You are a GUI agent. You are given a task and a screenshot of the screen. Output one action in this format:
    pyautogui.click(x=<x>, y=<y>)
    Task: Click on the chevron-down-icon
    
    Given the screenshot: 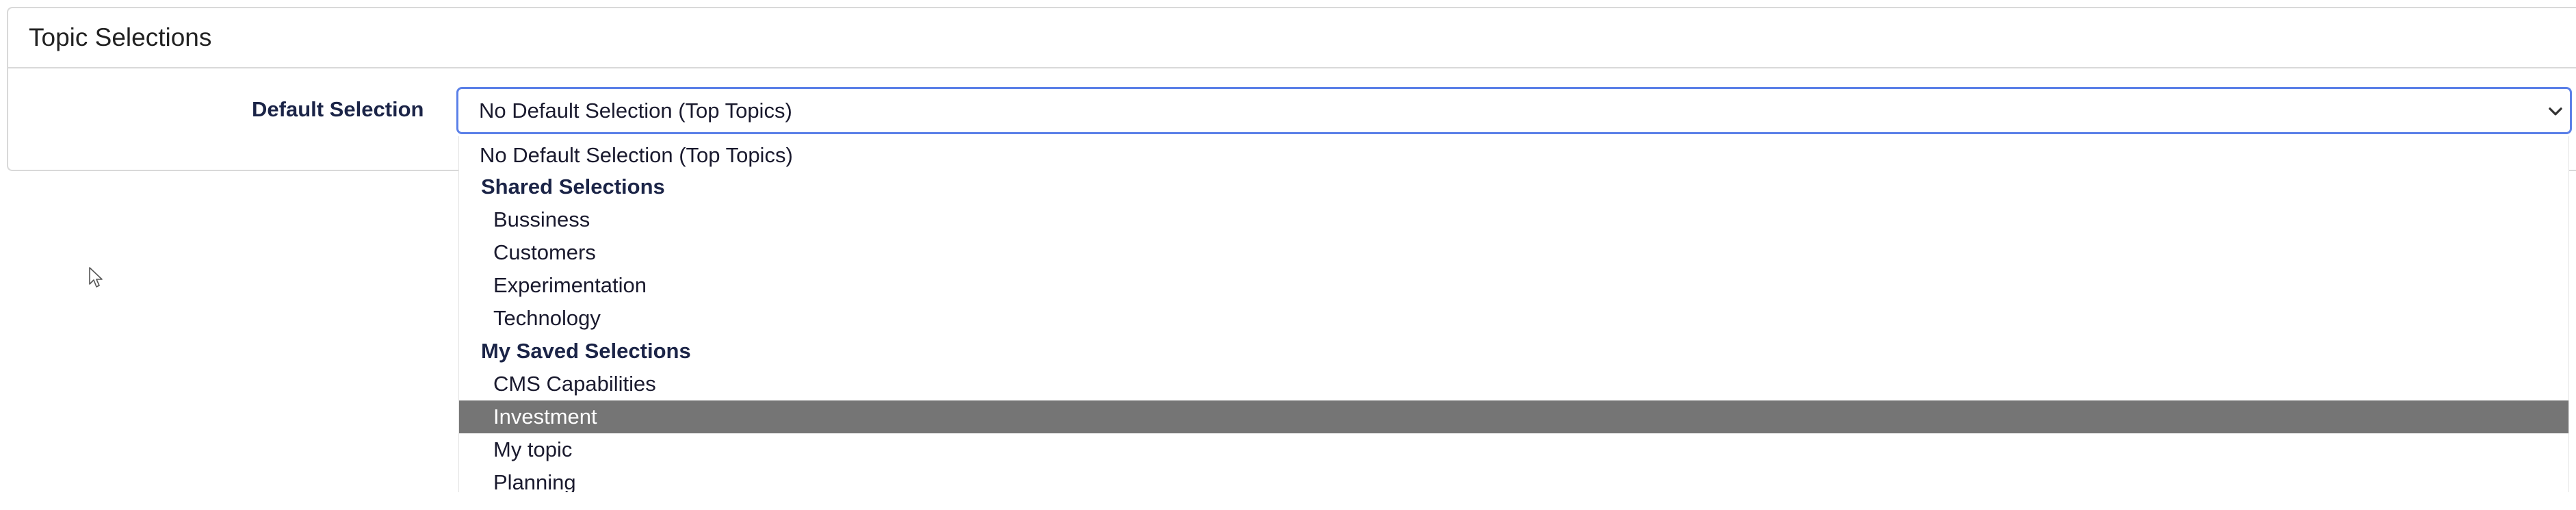 What is the action you would take?
    pyautogui.click(x=2555, y=111)
    